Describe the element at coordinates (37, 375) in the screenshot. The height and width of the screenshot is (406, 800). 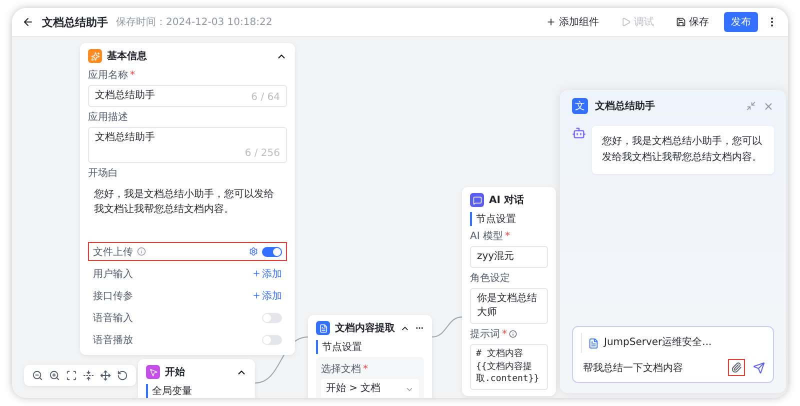
I see `zoom-out-icon` at that location.